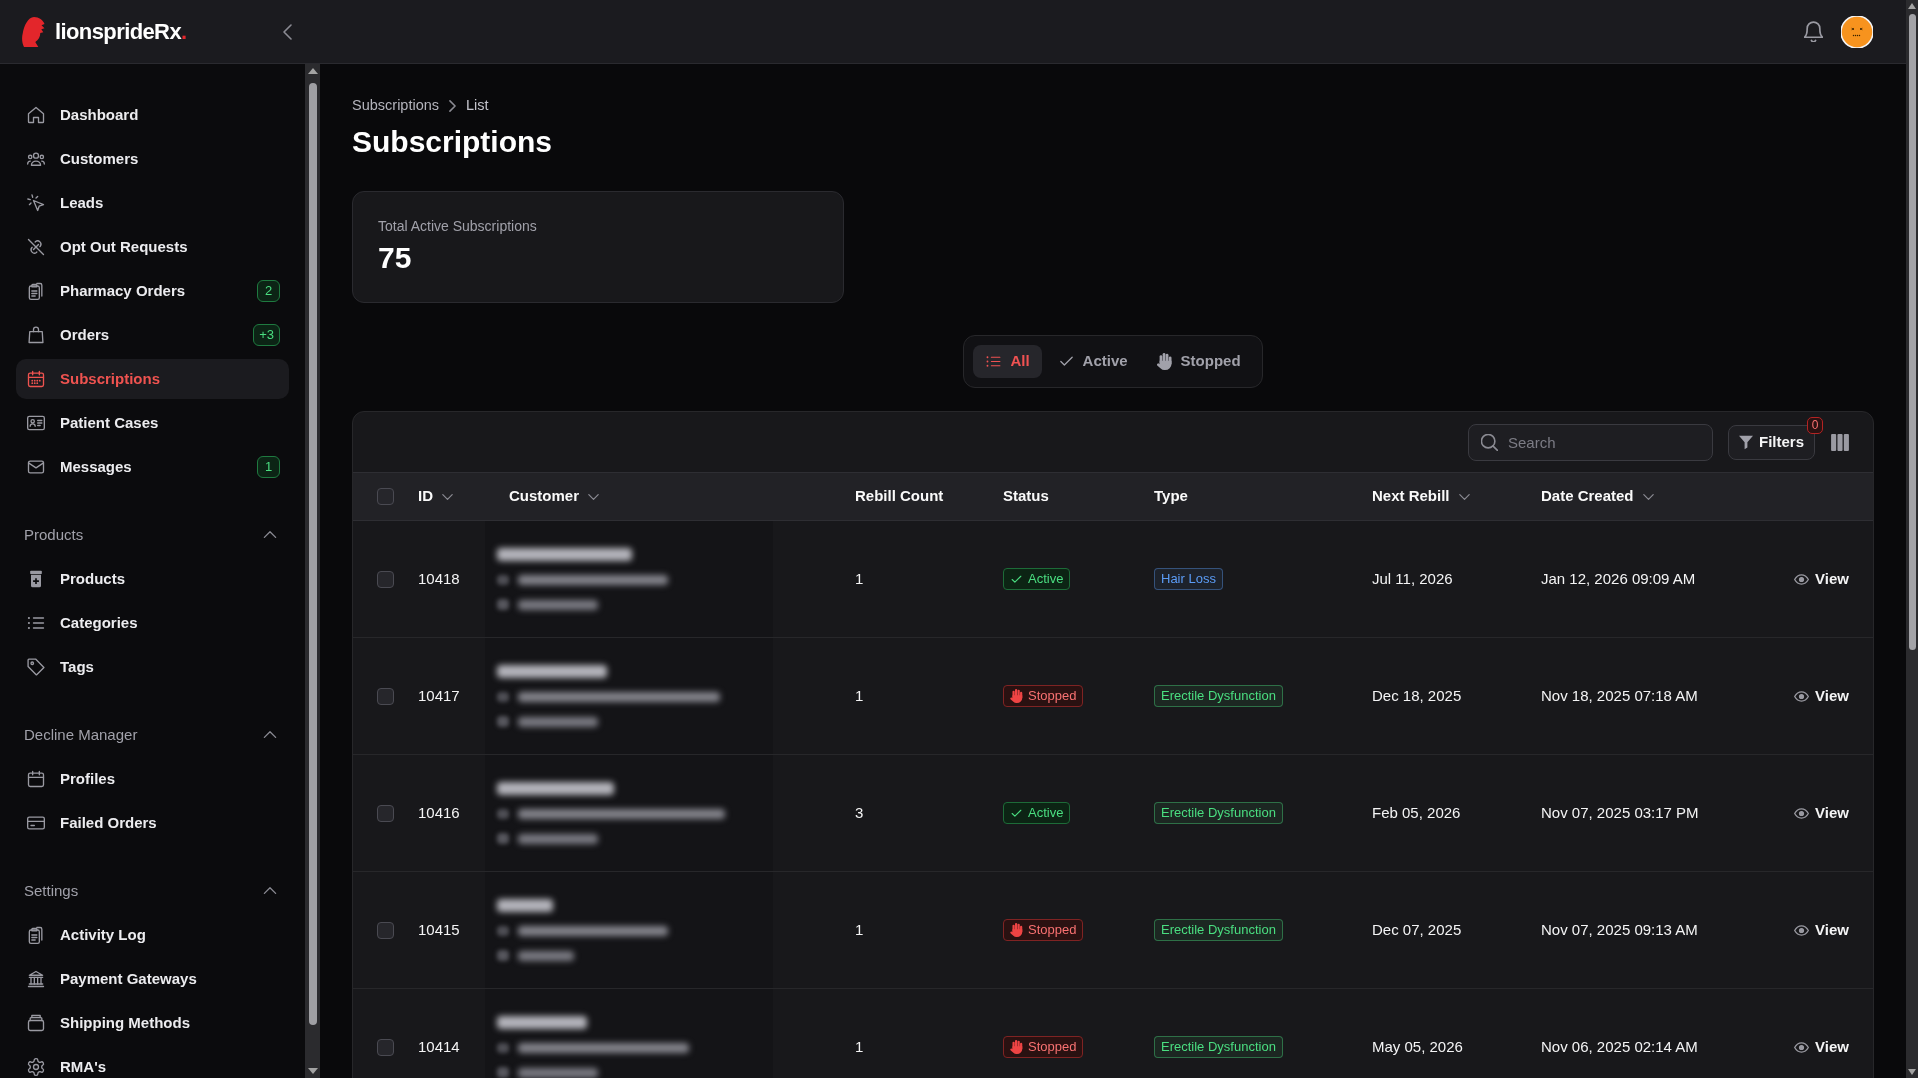 The height and width of the screenshot is (1078, 1918). What do you see at coordinates (152, 979) in the screenshot?
I see `sidebar-item: Payment Gateways` at bounding box center [152, 979].